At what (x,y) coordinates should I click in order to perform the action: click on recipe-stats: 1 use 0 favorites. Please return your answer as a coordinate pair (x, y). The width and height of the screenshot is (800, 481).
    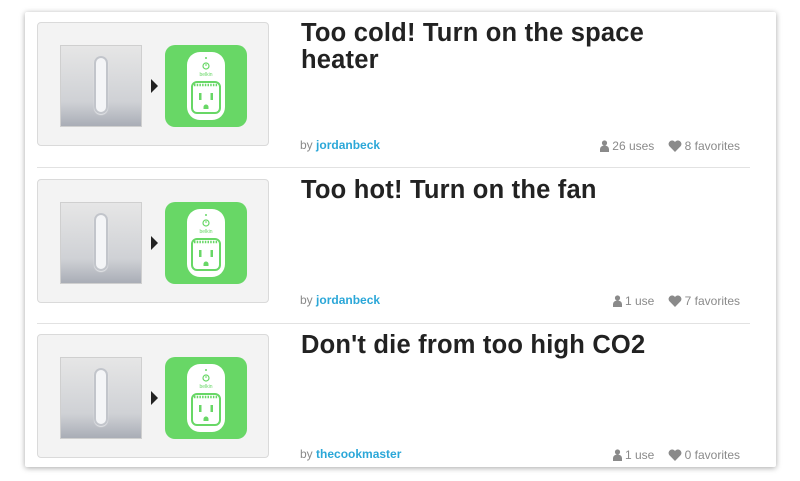
    Looking at the image, I should click on (671, 454).